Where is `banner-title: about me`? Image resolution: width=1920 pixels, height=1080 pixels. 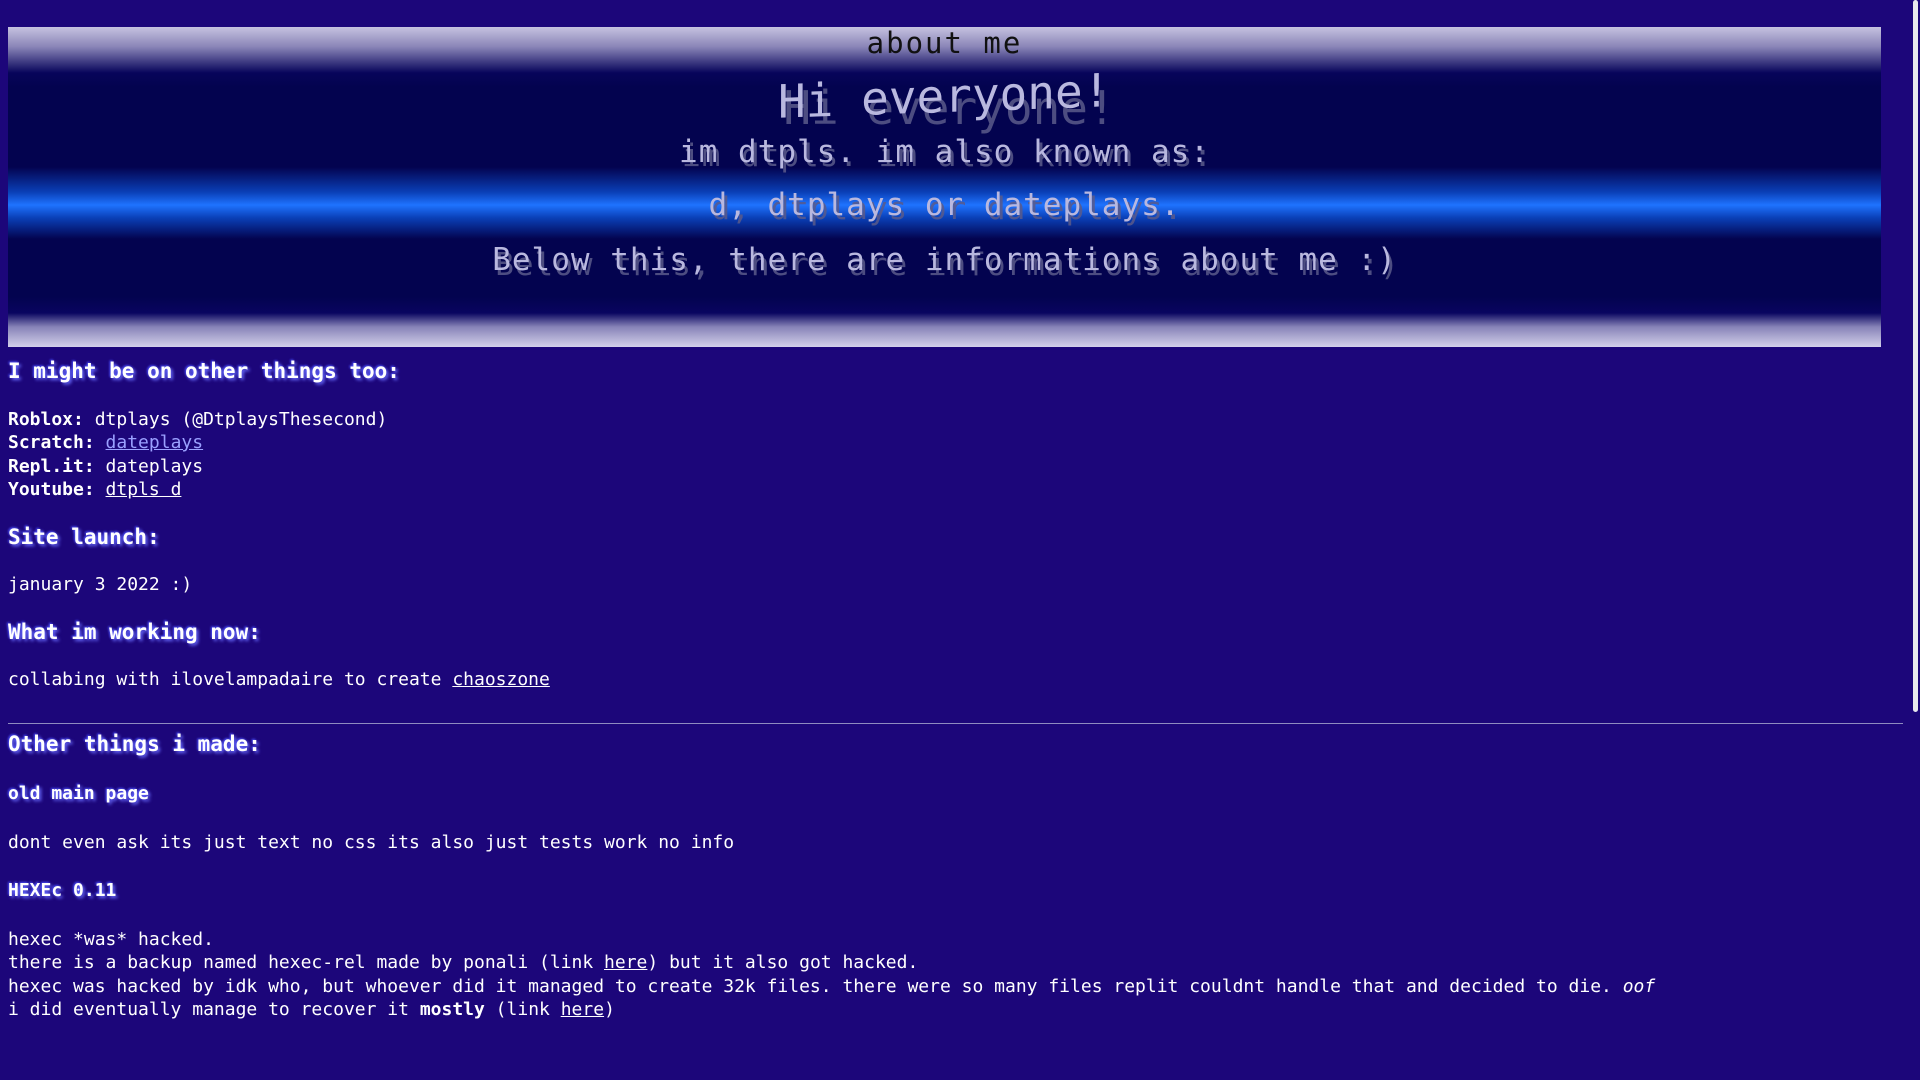
banner-title: about me is located at coordinates (944, 43).